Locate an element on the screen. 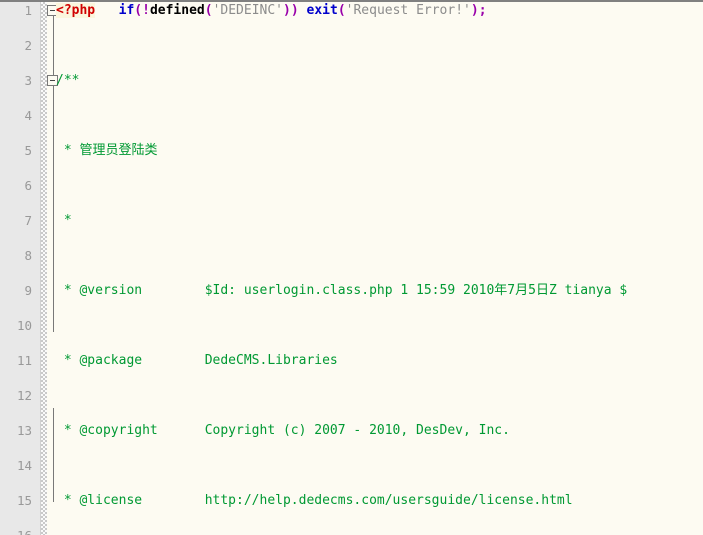  line-number: 14 is located at coordinates (24, 465).